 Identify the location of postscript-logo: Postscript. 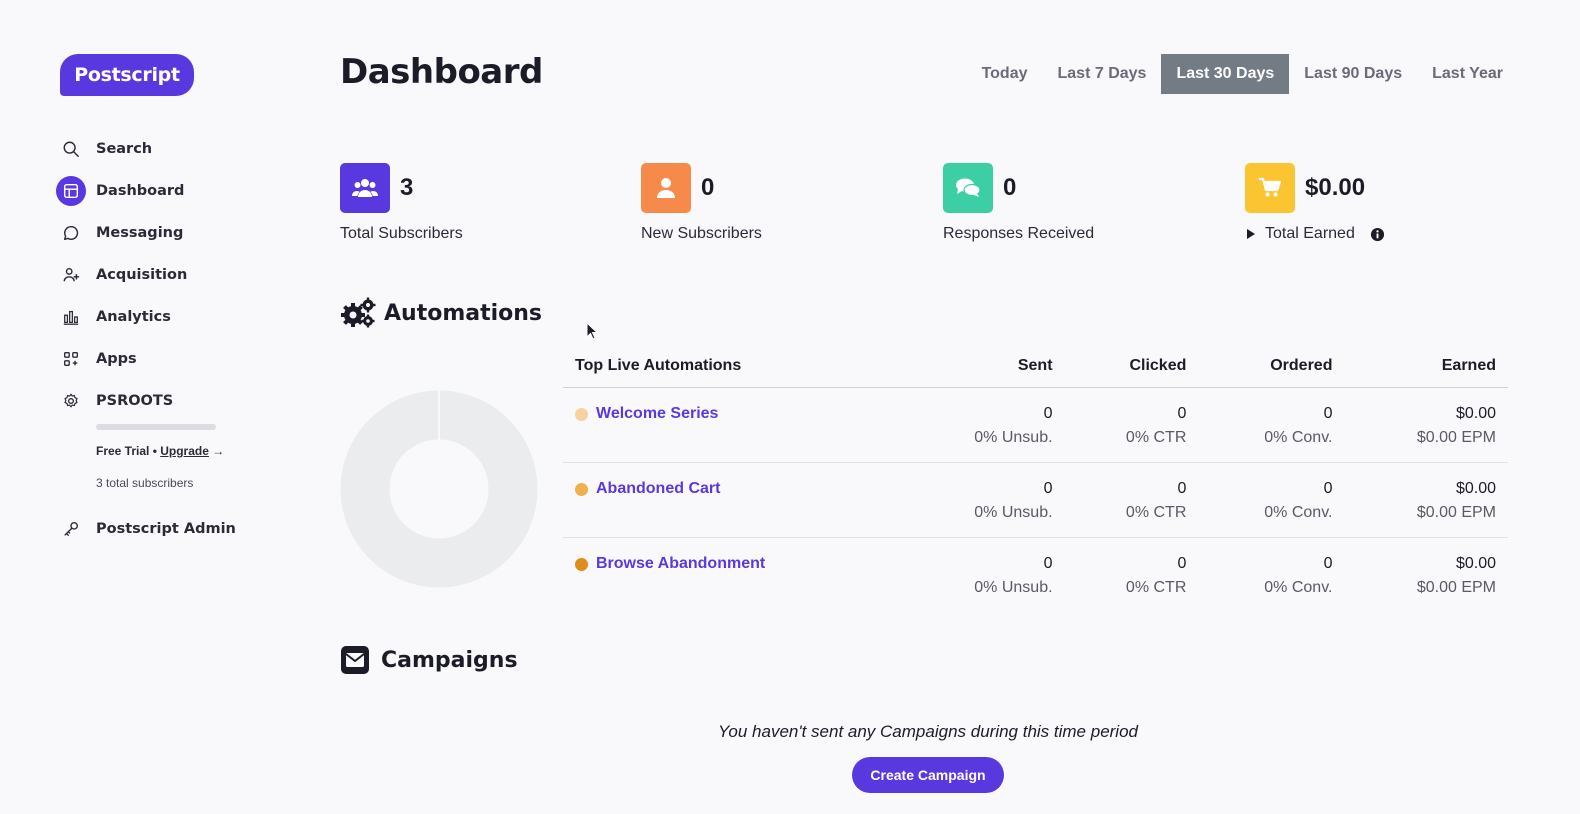
(127, 75).